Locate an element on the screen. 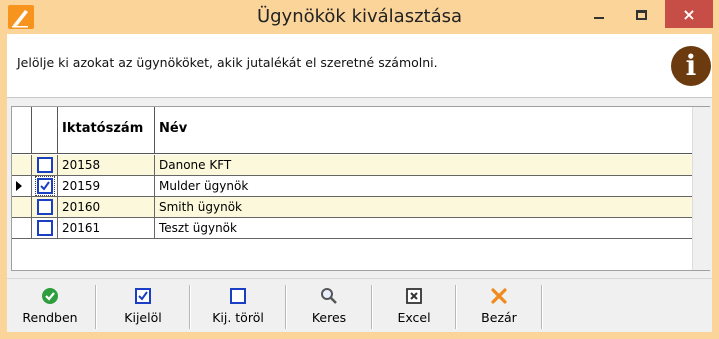 The image size is (719, 339). current-row-arrow-icon is located at coordinates (19, 186).